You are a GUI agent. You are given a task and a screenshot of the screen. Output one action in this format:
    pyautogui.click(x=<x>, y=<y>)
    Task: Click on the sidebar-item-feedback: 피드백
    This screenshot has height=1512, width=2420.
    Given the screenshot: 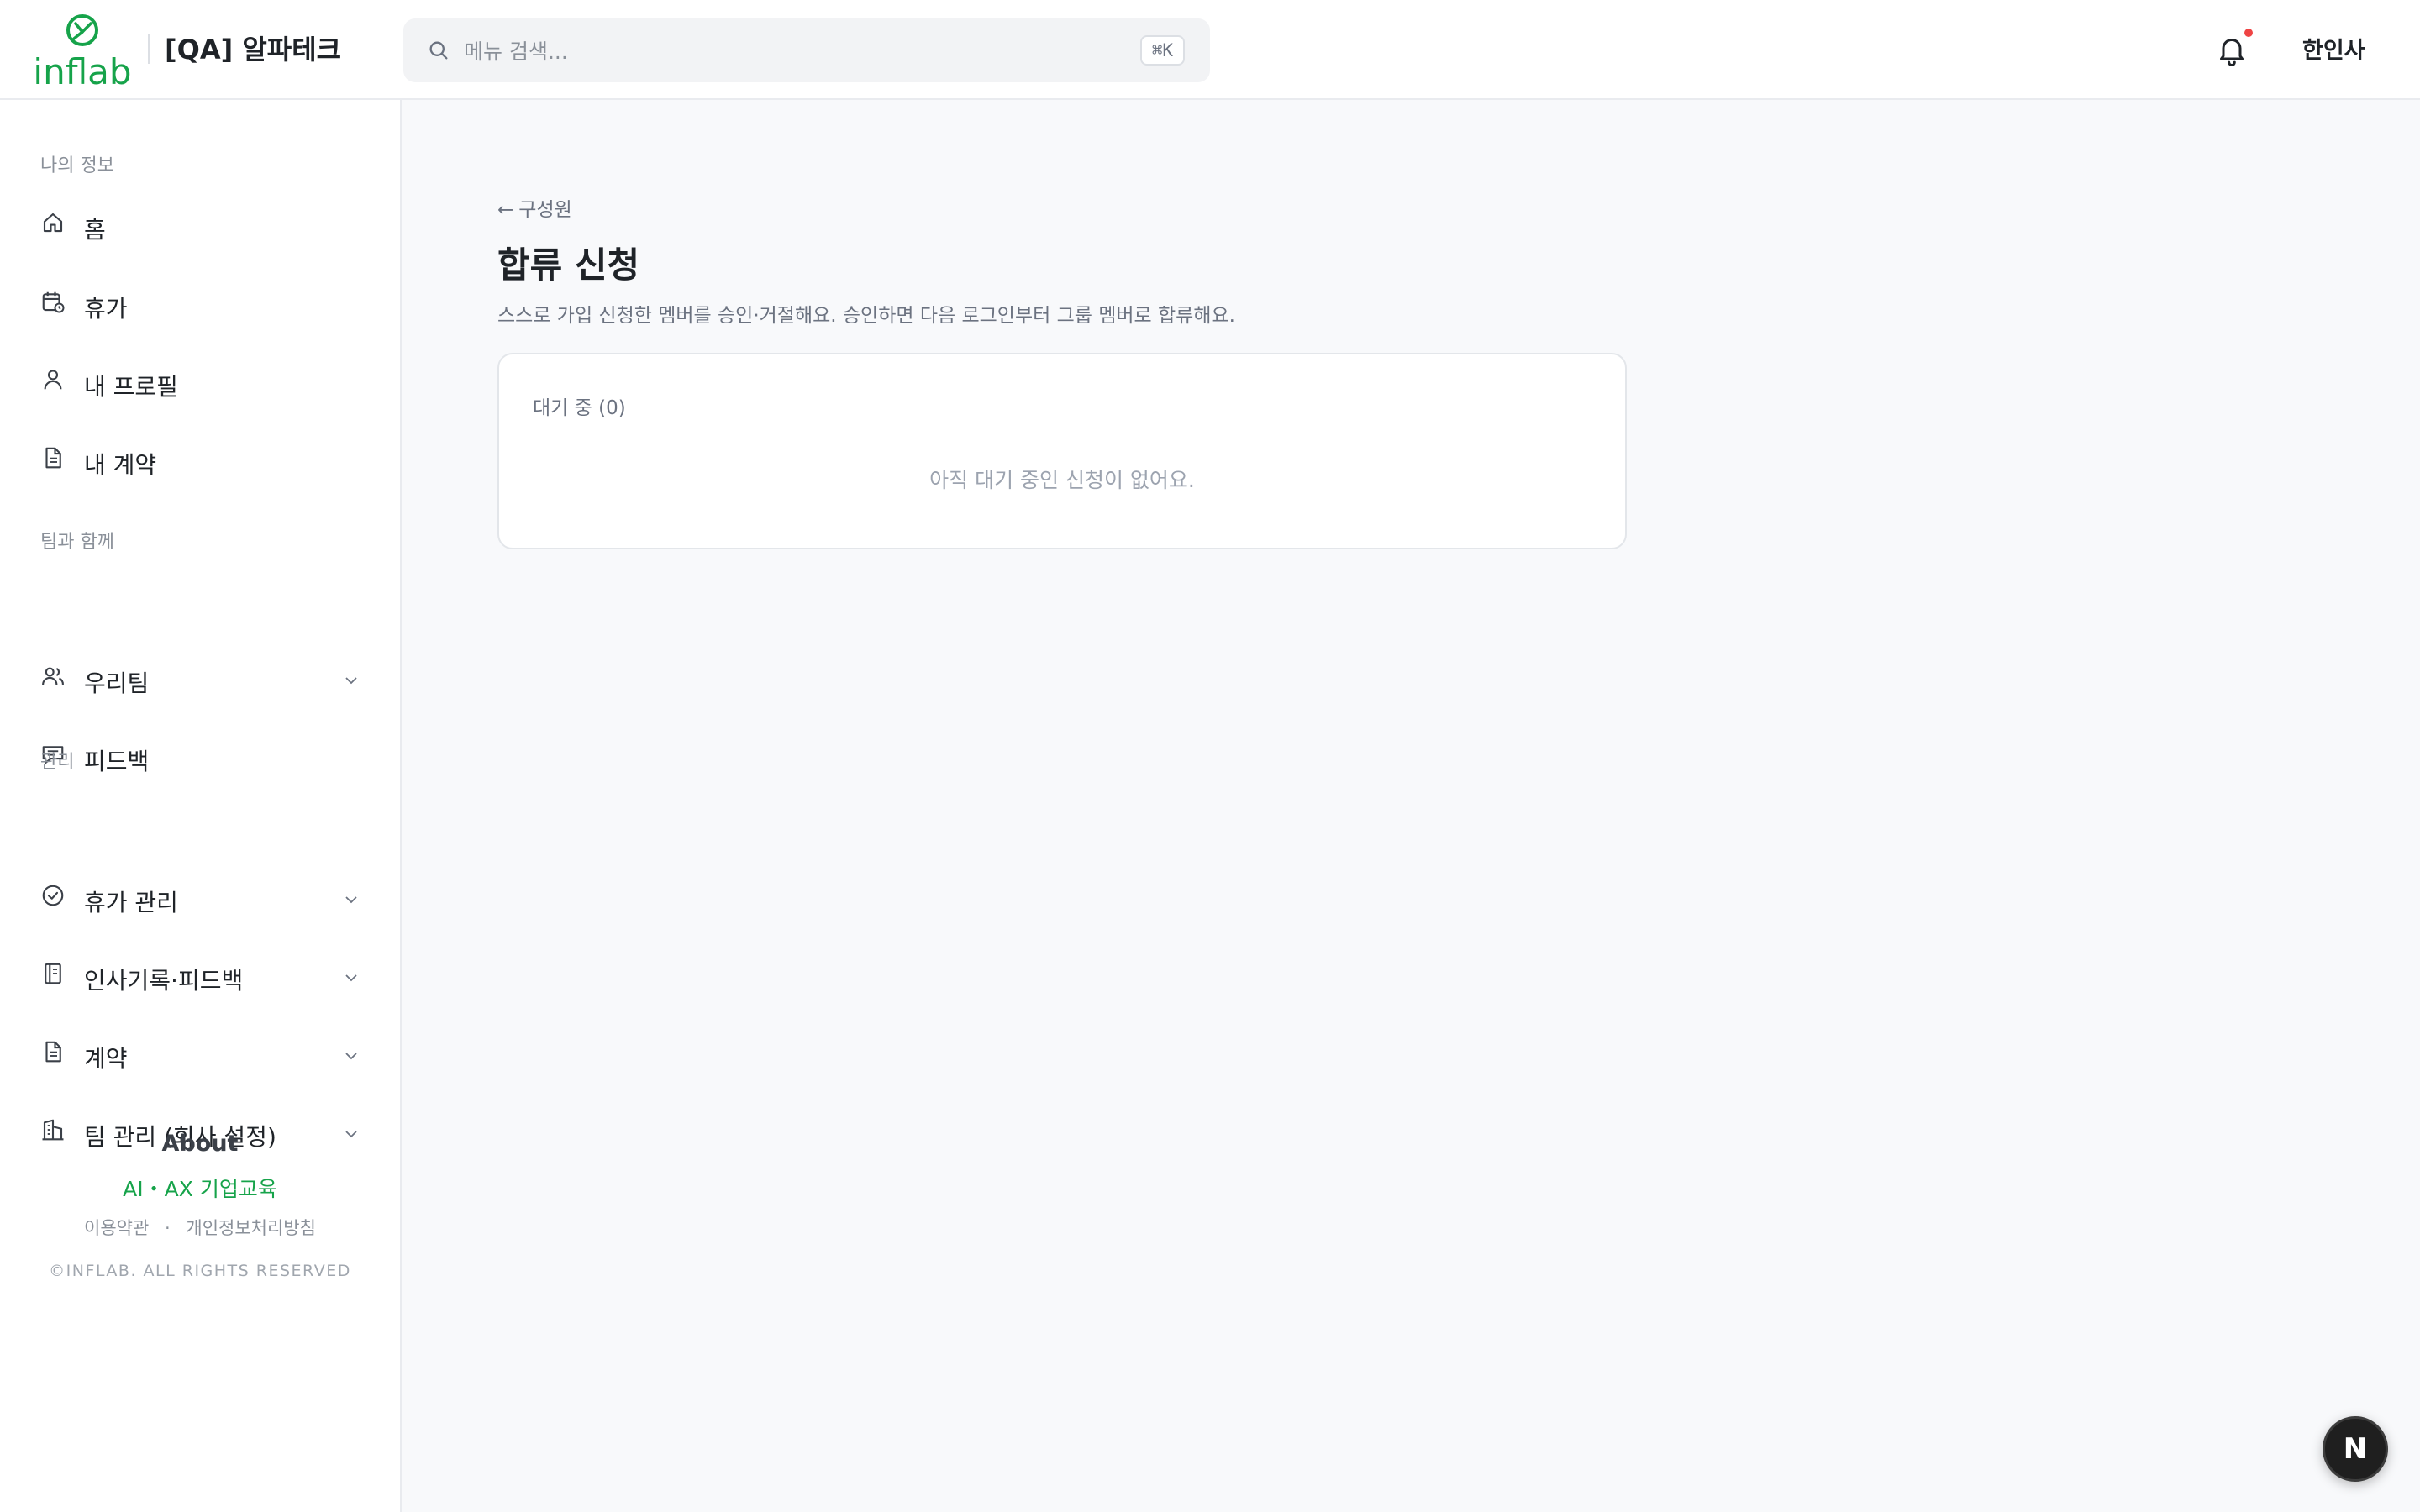 What is the action you would take?
    pyautogui.click(x=201, y=757)
    